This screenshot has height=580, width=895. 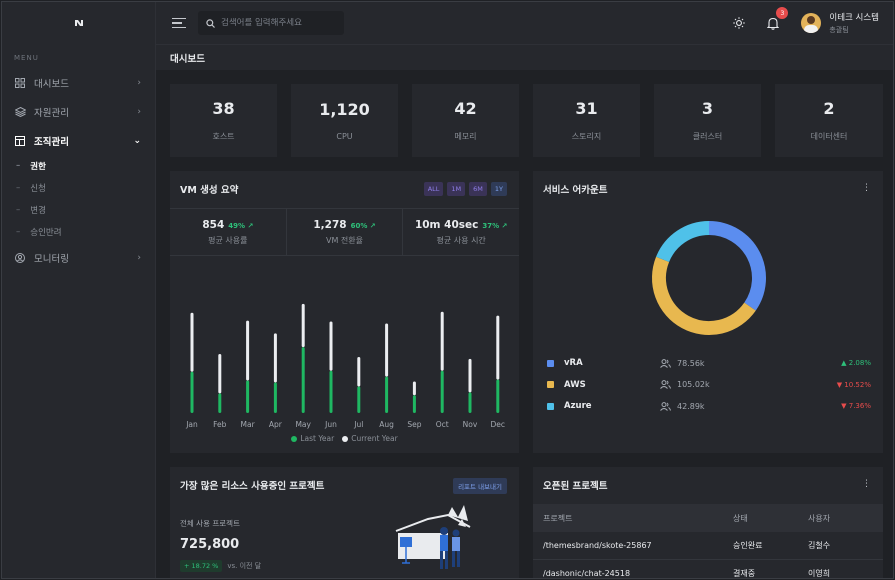 What do you see at coordinates (480, 486) in the screenshot?
I see `export-report-button: 리포트 내보내기` at bounding box center [480, 486].